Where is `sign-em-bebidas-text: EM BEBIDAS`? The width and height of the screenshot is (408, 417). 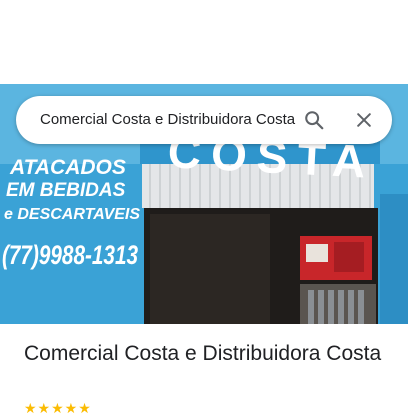
sign-em-bebidas-text: EM BEBIDAS is located at coordinates (66, 190).